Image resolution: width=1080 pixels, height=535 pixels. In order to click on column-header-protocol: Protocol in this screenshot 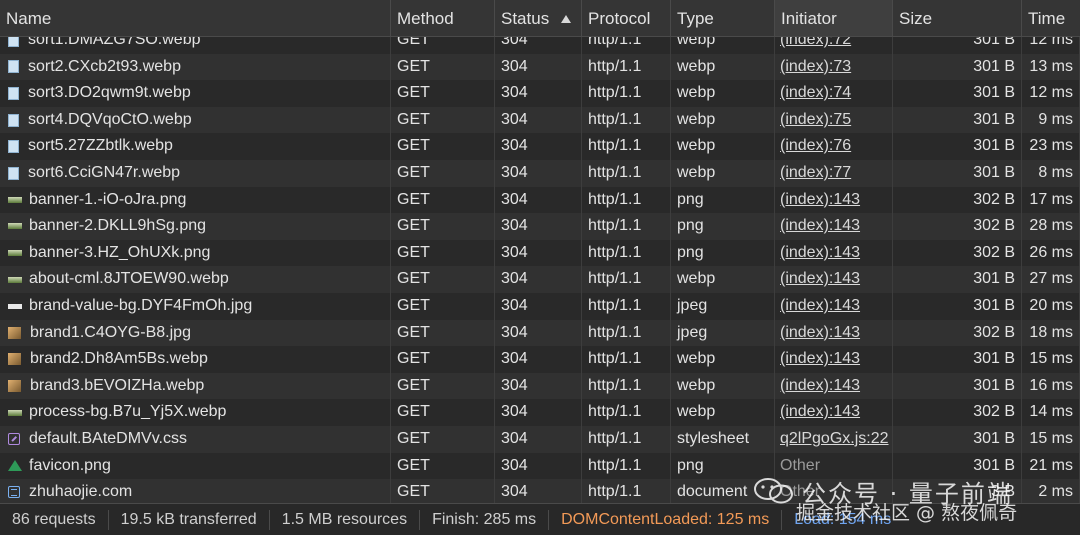, I will do `click(626, 18)`.